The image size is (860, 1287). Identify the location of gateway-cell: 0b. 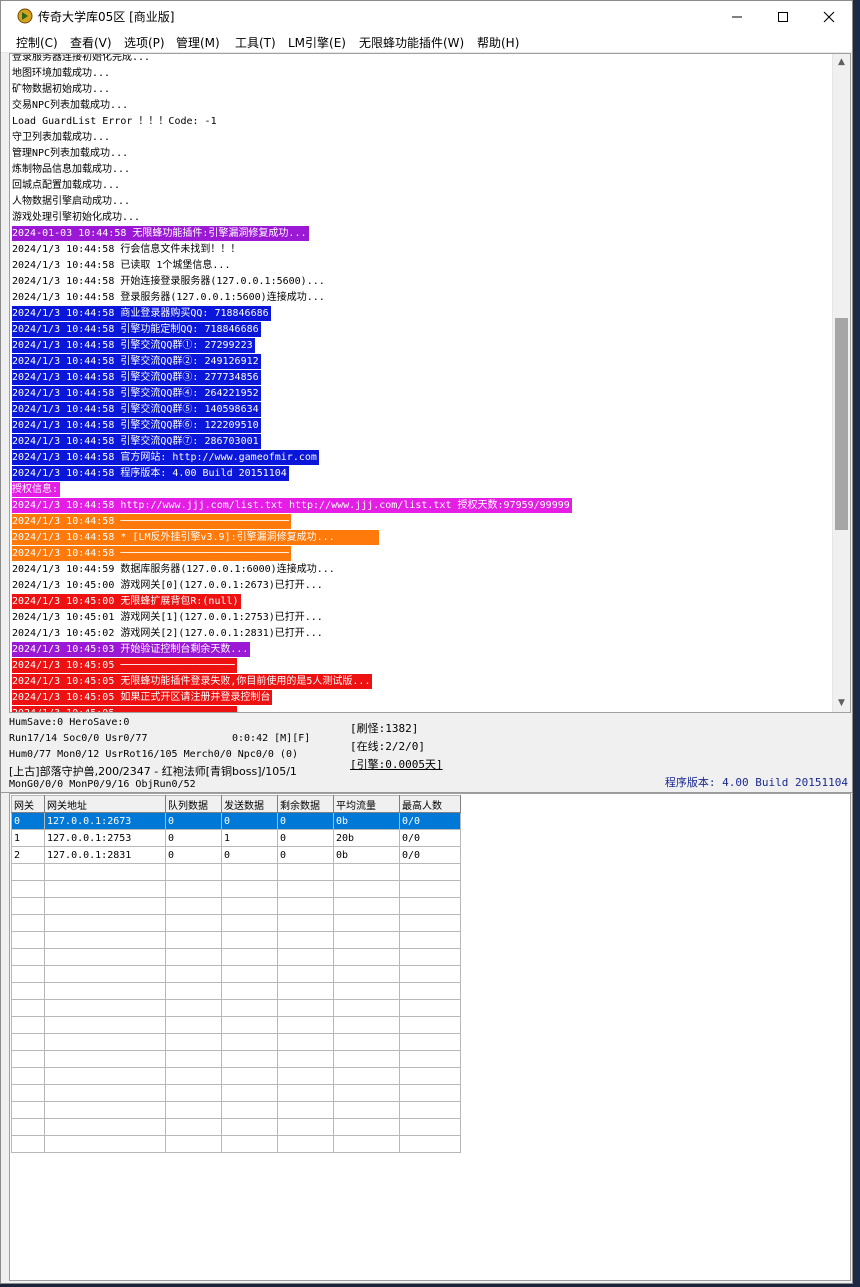
(366, 821).